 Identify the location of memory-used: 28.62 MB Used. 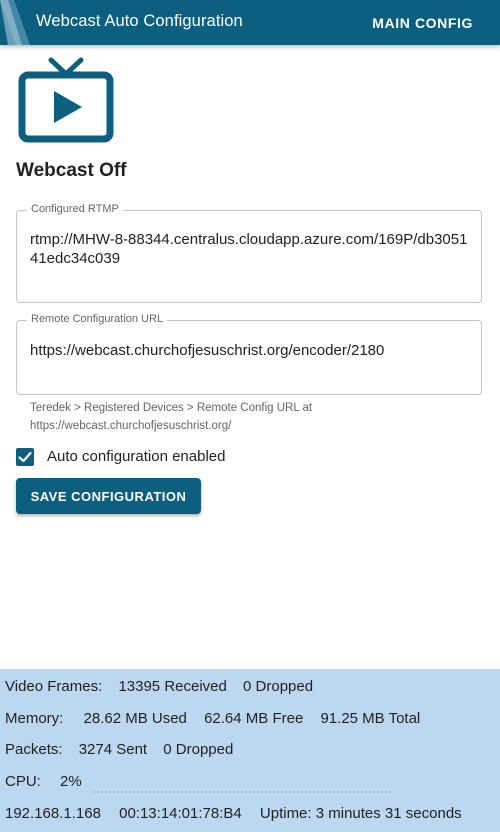
(135, 718).